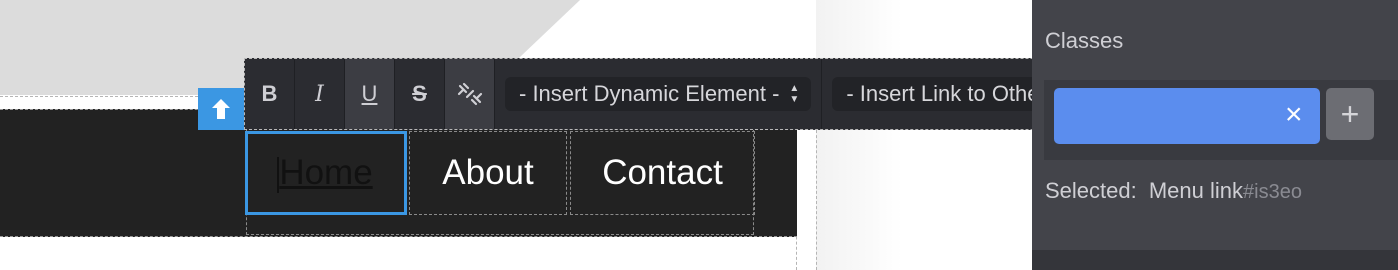 This screenshot has width=1398, height=270. I want to click on panel-footer-strip, so click(1215, 260).